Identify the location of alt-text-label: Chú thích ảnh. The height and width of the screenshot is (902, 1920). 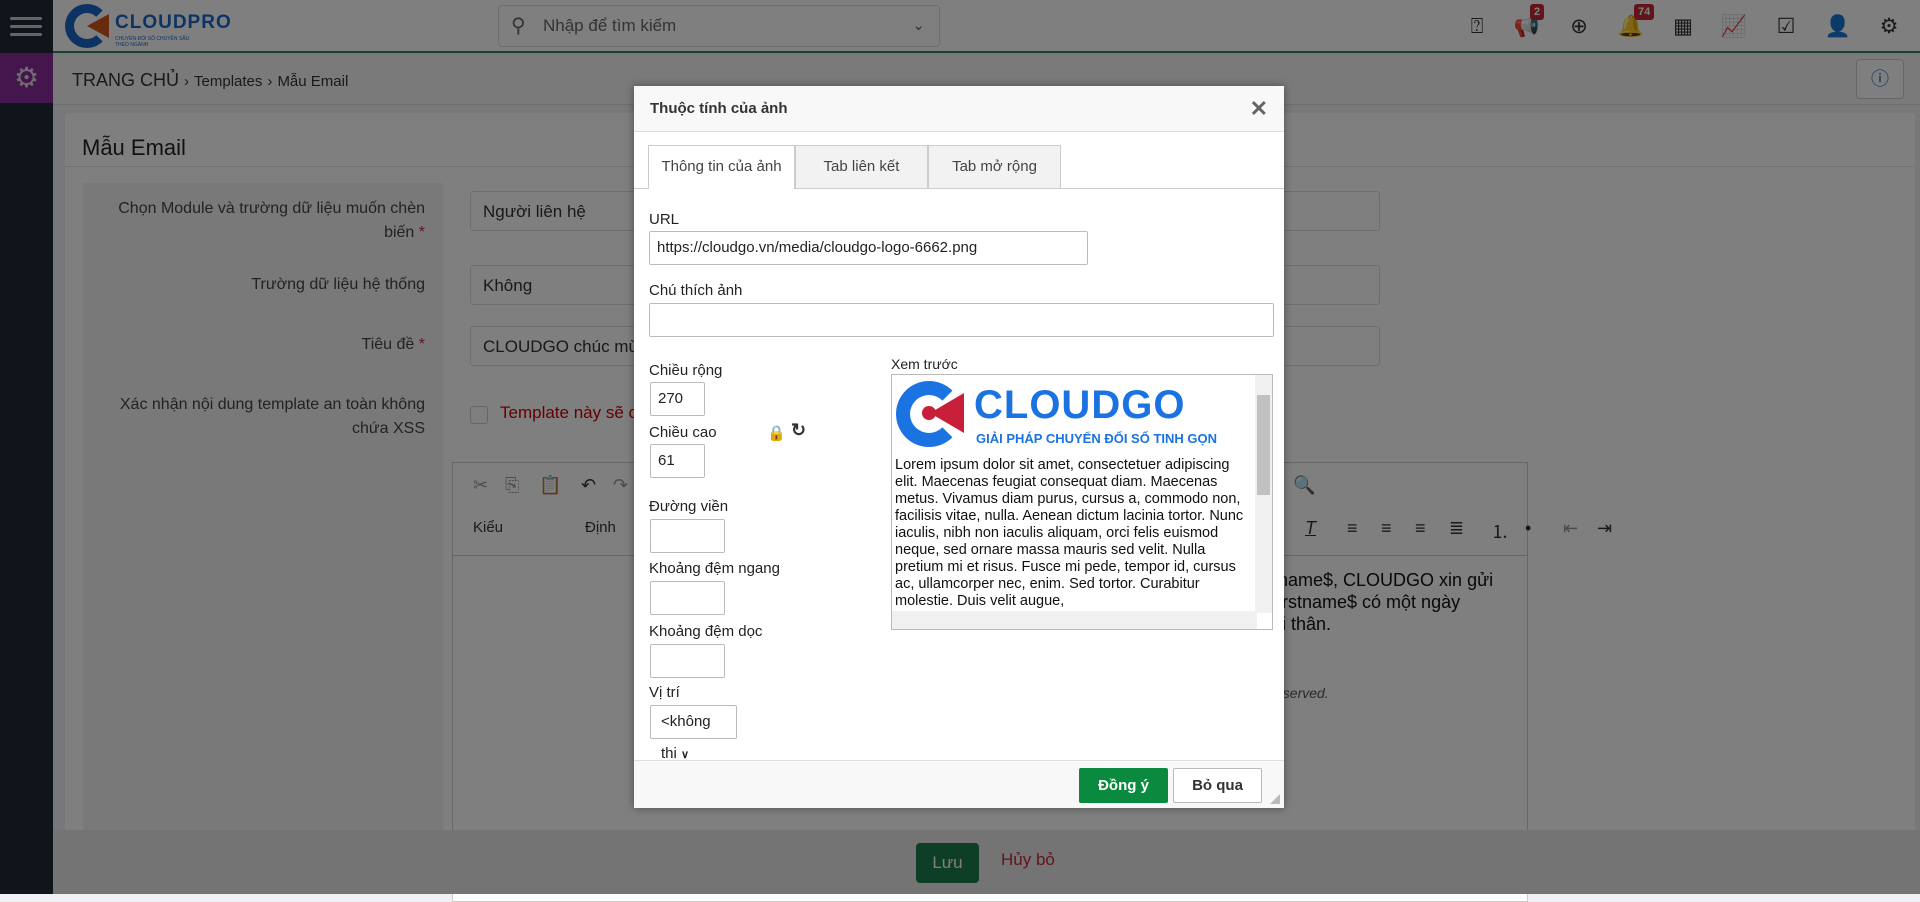
(696, 290).